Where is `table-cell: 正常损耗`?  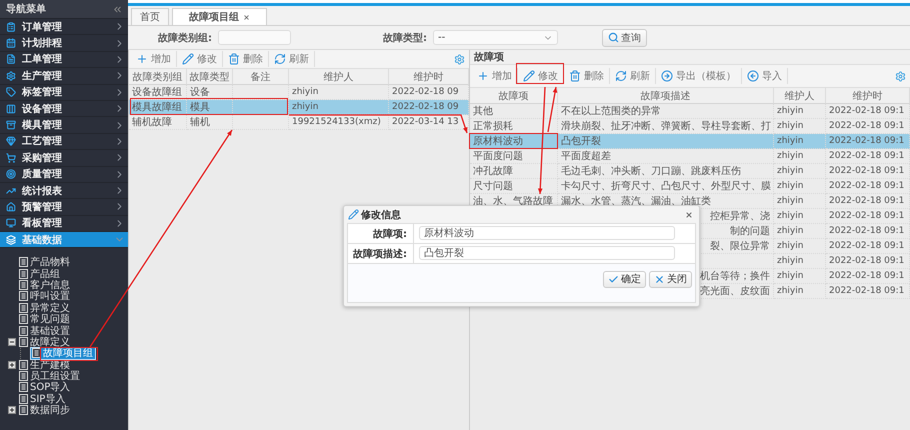 table-cell: 正常损耗 is located at coordinates (514, 126).